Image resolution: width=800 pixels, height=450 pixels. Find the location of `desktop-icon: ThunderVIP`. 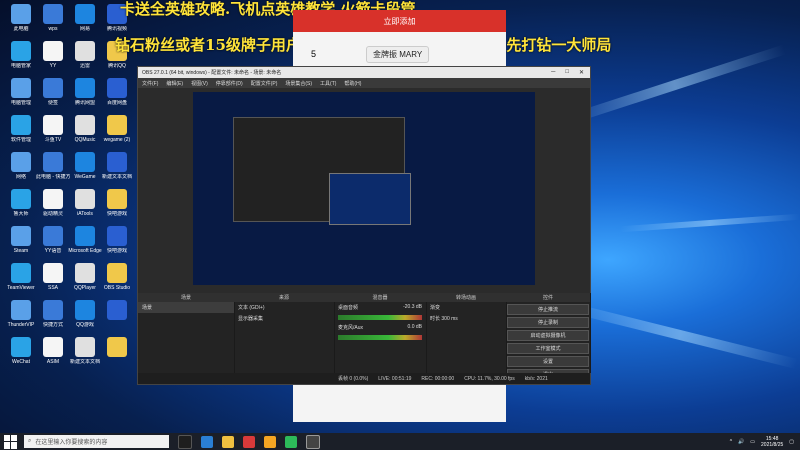

desktop-icon: ThunderVIP is located at coordinates (21, 314).